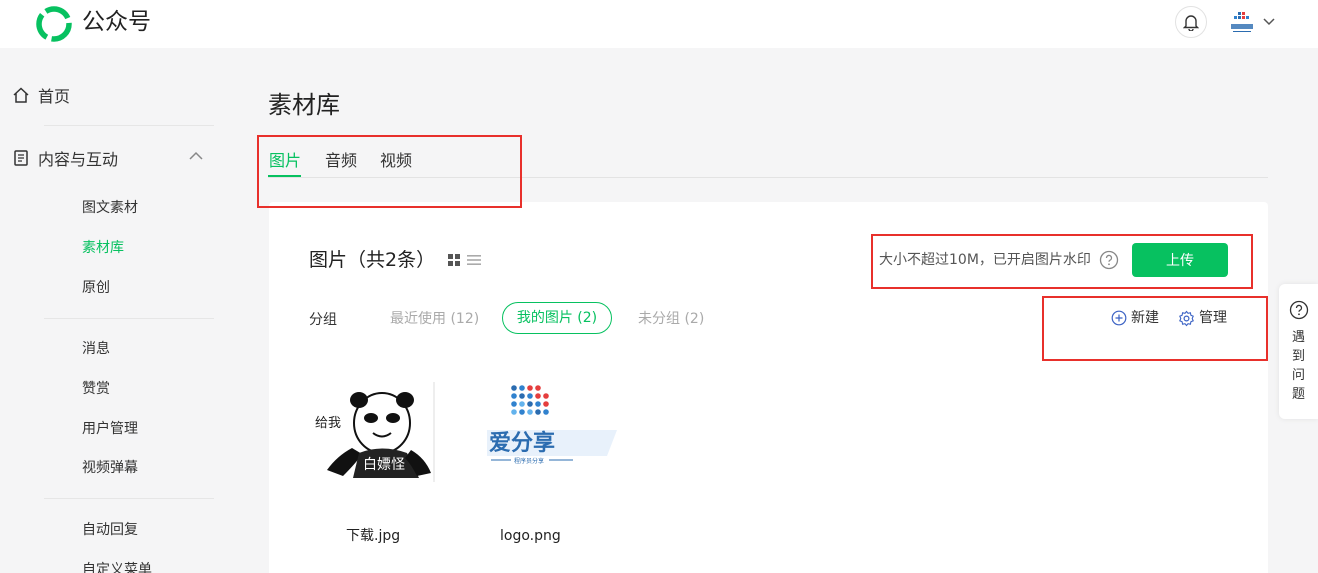 This screenshot has height=573, width=1318. I want to click on plus-circle-icon, so click(1119, 318).